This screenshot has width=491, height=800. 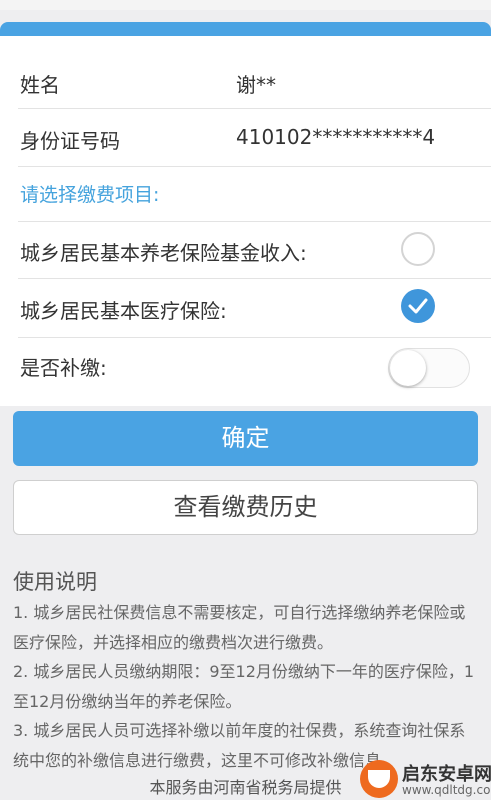 What do you see at coordinates (429, 368) in the screenshot?
I see `makeup-toggle` at bounding box center [429, 368].